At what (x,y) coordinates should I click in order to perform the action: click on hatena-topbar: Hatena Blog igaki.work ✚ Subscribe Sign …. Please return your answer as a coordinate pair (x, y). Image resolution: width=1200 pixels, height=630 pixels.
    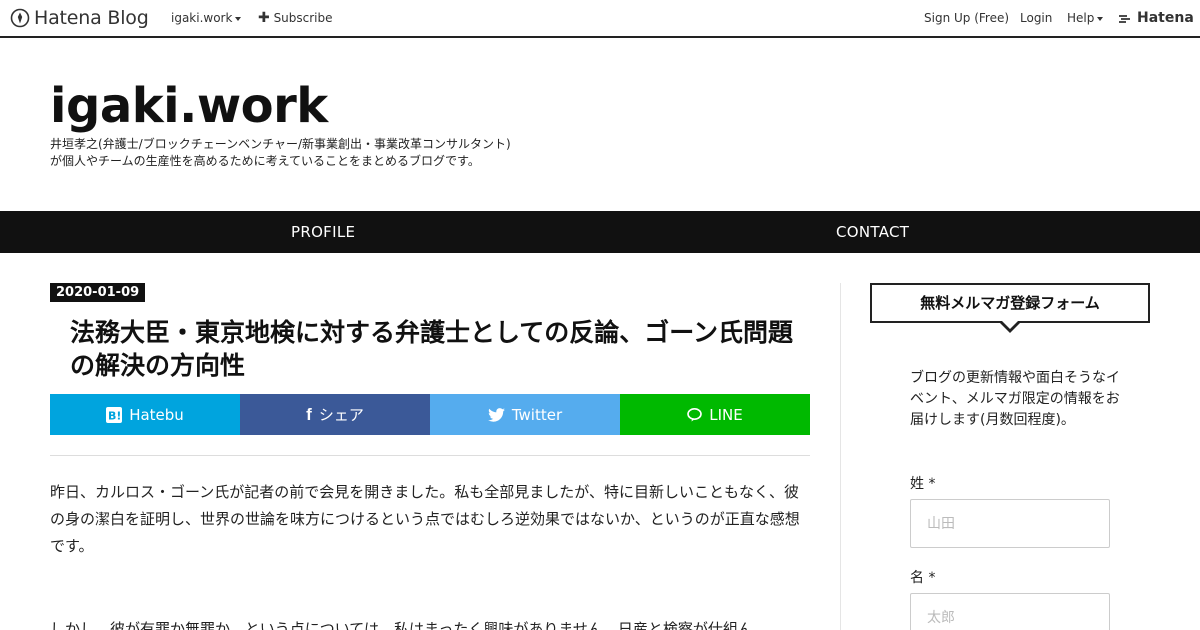
    Looking at the image, I should click on (600, 19).